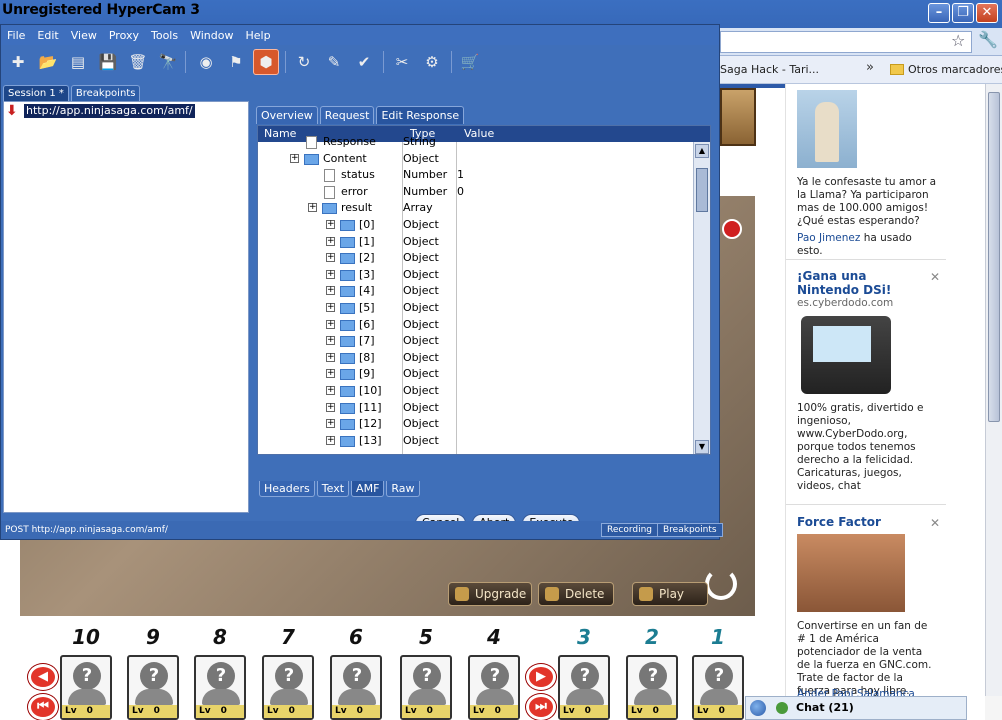 This screenshot has width=1002, height=720. I want to click on find-icon: 🔭, so click(168, 62).